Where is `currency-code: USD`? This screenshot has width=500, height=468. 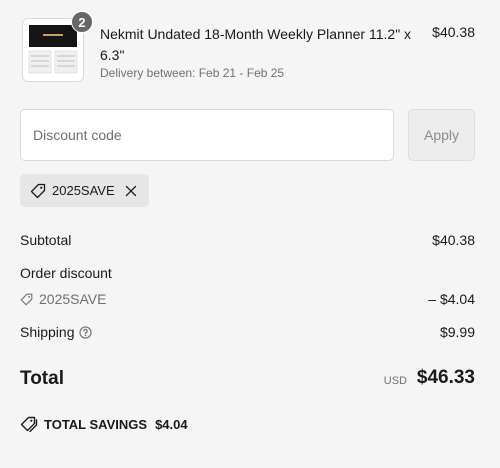 currency-code: USD is located at coordinates (395, 381).